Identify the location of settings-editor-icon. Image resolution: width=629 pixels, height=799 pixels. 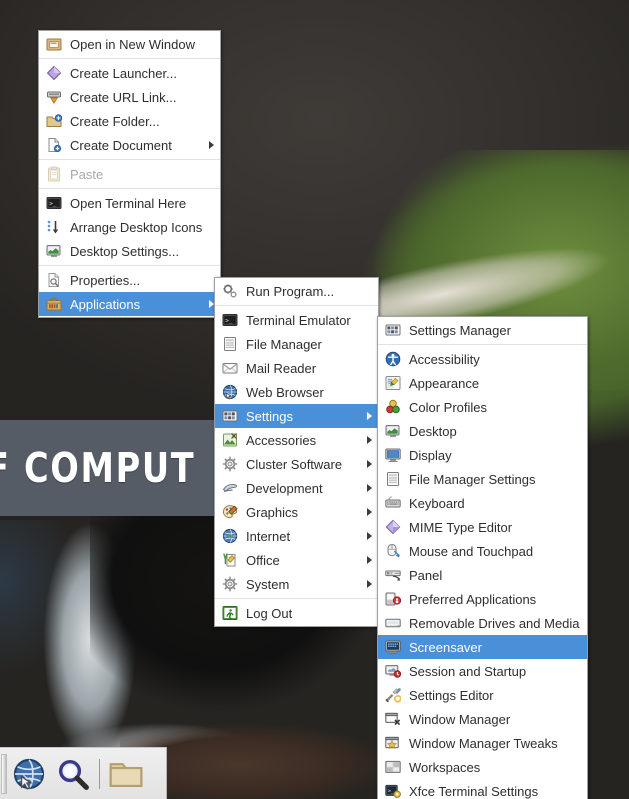
(393, 695).